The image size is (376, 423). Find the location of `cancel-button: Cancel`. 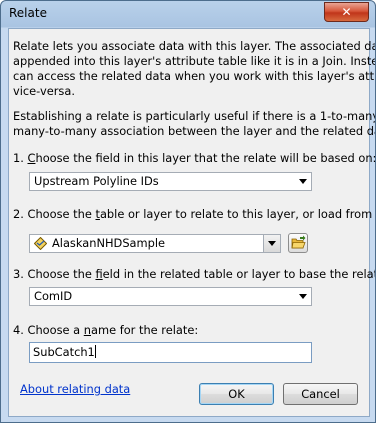

cancel-button: Cancel is located at coordinates (320, 394).